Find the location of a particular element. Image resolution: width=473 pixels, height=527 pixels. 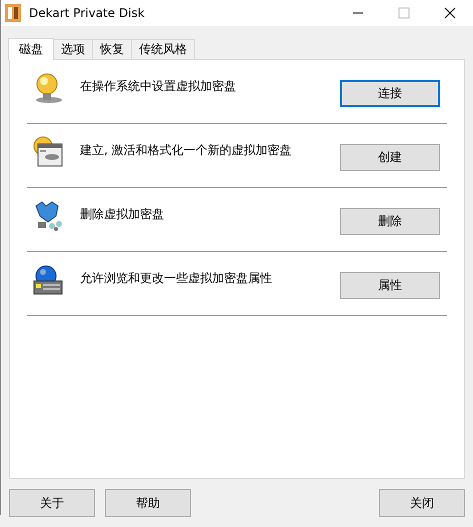

window-title: Dekart Private Disk is located at coordinates (87, 13).